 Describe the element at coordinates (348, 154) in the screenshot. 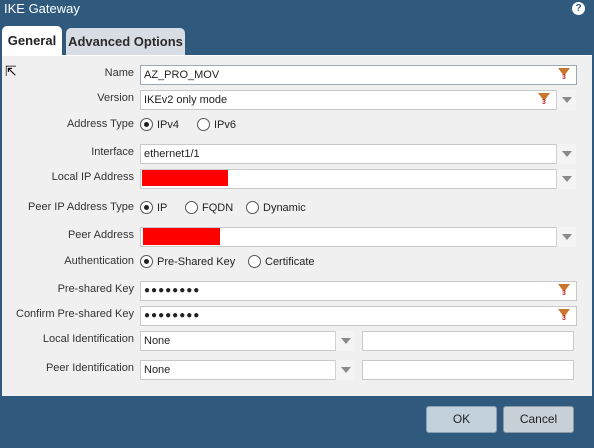

I see `interface-select: ethernet1/1` at that location.